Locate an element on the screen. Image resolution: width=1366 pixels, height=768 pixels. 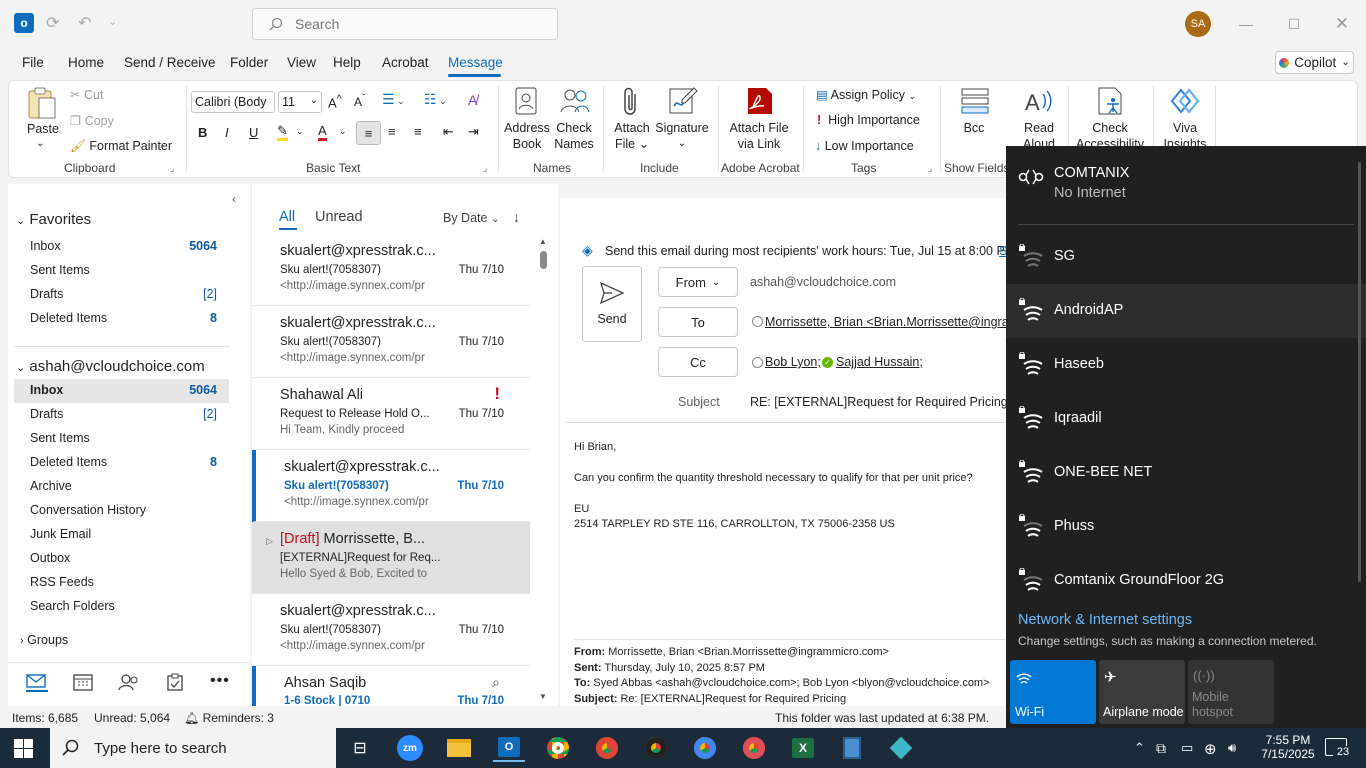
attach-file-button: Attach File ⌄ is located at coordinates (632, 136).